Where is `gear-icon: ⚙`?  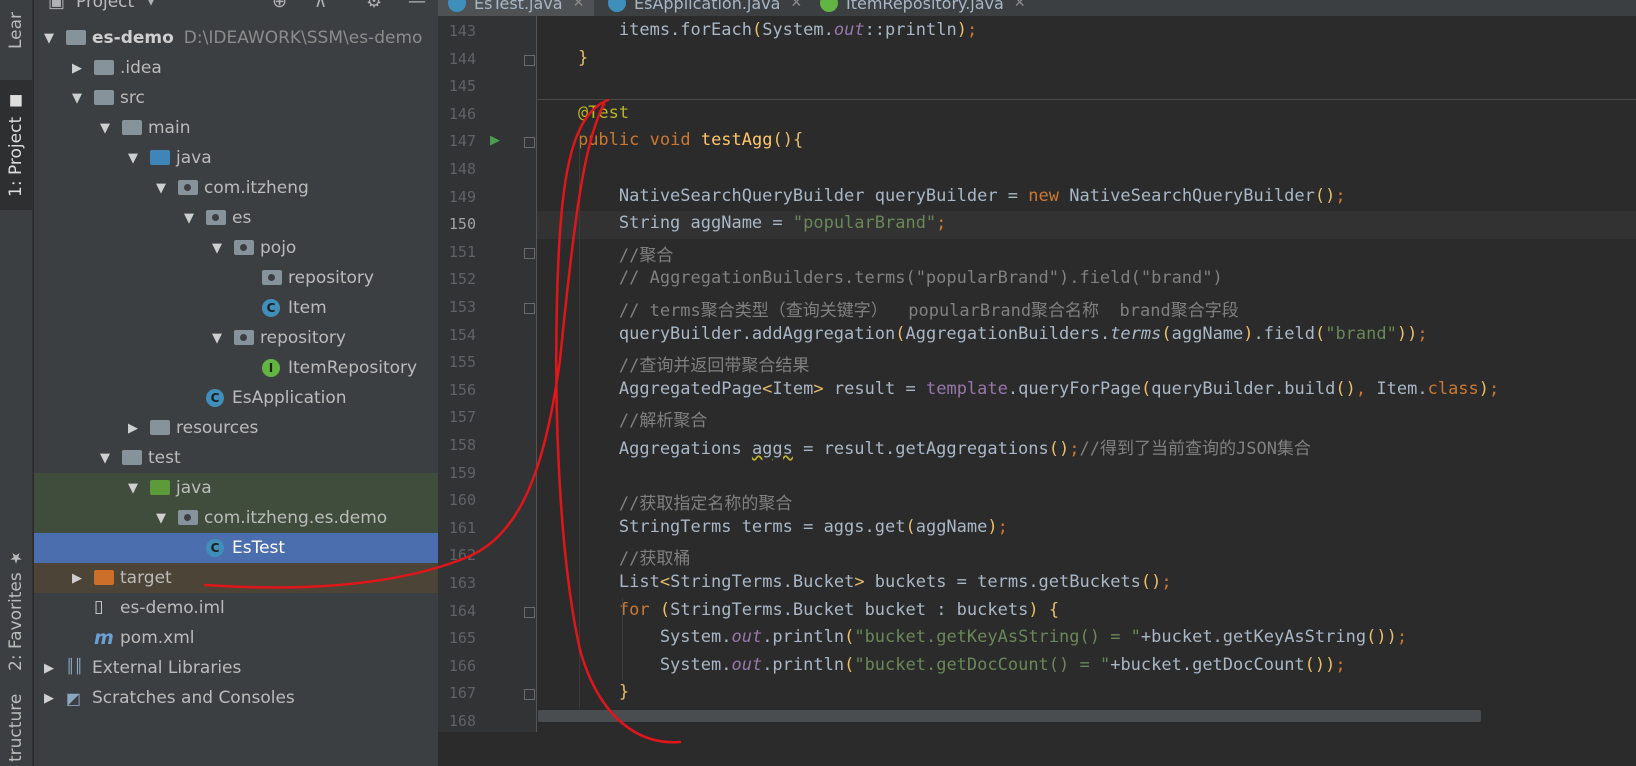 gear-icon: ⚙ is located at coordinates (374, 6).